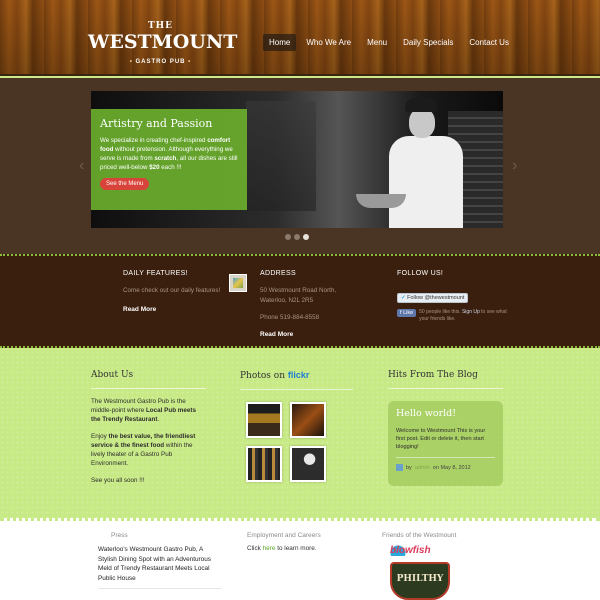 The height and width of the screenshot is (600, 600). What do you see at coordinates (471, 312) in the screenshot?
I see `facebook-signup-link: Sign Up` at bounding box center [471, 312].